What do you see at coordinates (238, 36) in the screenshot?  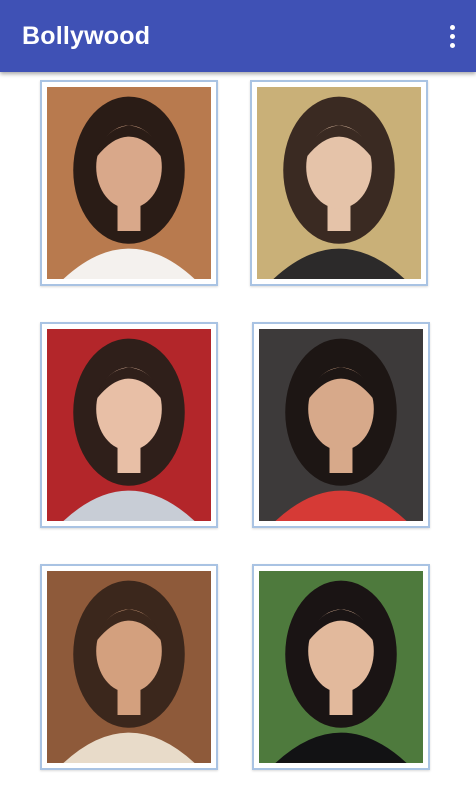 I see `app-bar: Bollywood` at bounding box center [238, 36].